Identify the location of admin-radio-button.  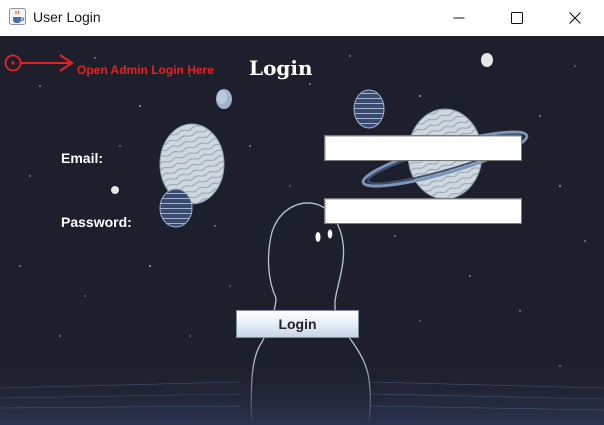
(13, 63).